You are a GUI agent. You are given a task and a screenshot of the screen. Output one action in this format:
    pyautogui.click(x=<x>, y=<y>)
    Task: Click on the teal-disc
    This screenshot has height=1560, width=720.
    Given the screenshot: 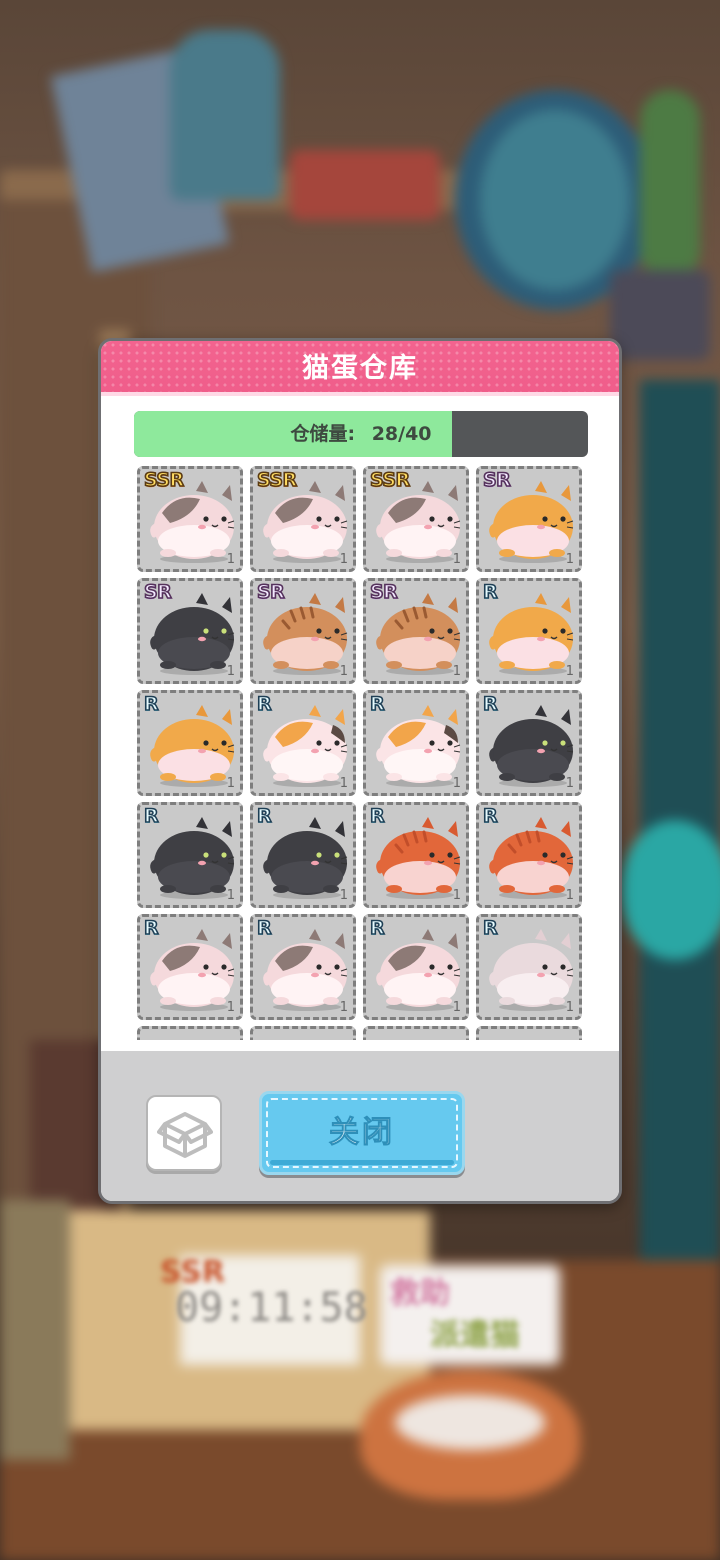 What is the action you would take?
    pyautogui.click(x=670, y=890)
    